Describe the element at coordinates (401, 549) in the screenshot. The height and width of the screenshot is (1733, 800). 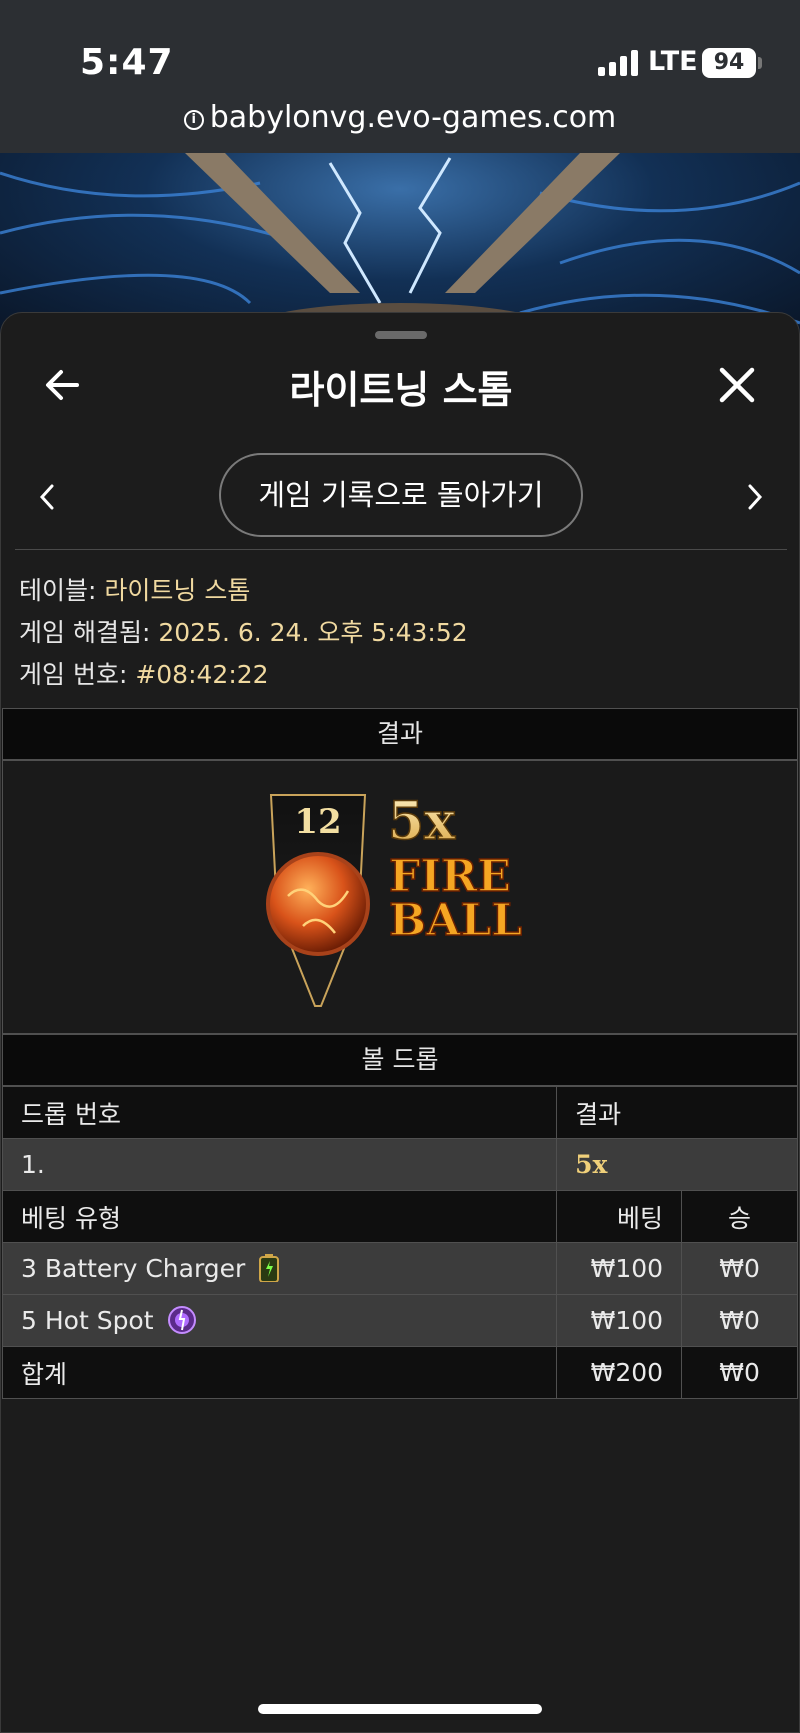
I see `divider` at that location.